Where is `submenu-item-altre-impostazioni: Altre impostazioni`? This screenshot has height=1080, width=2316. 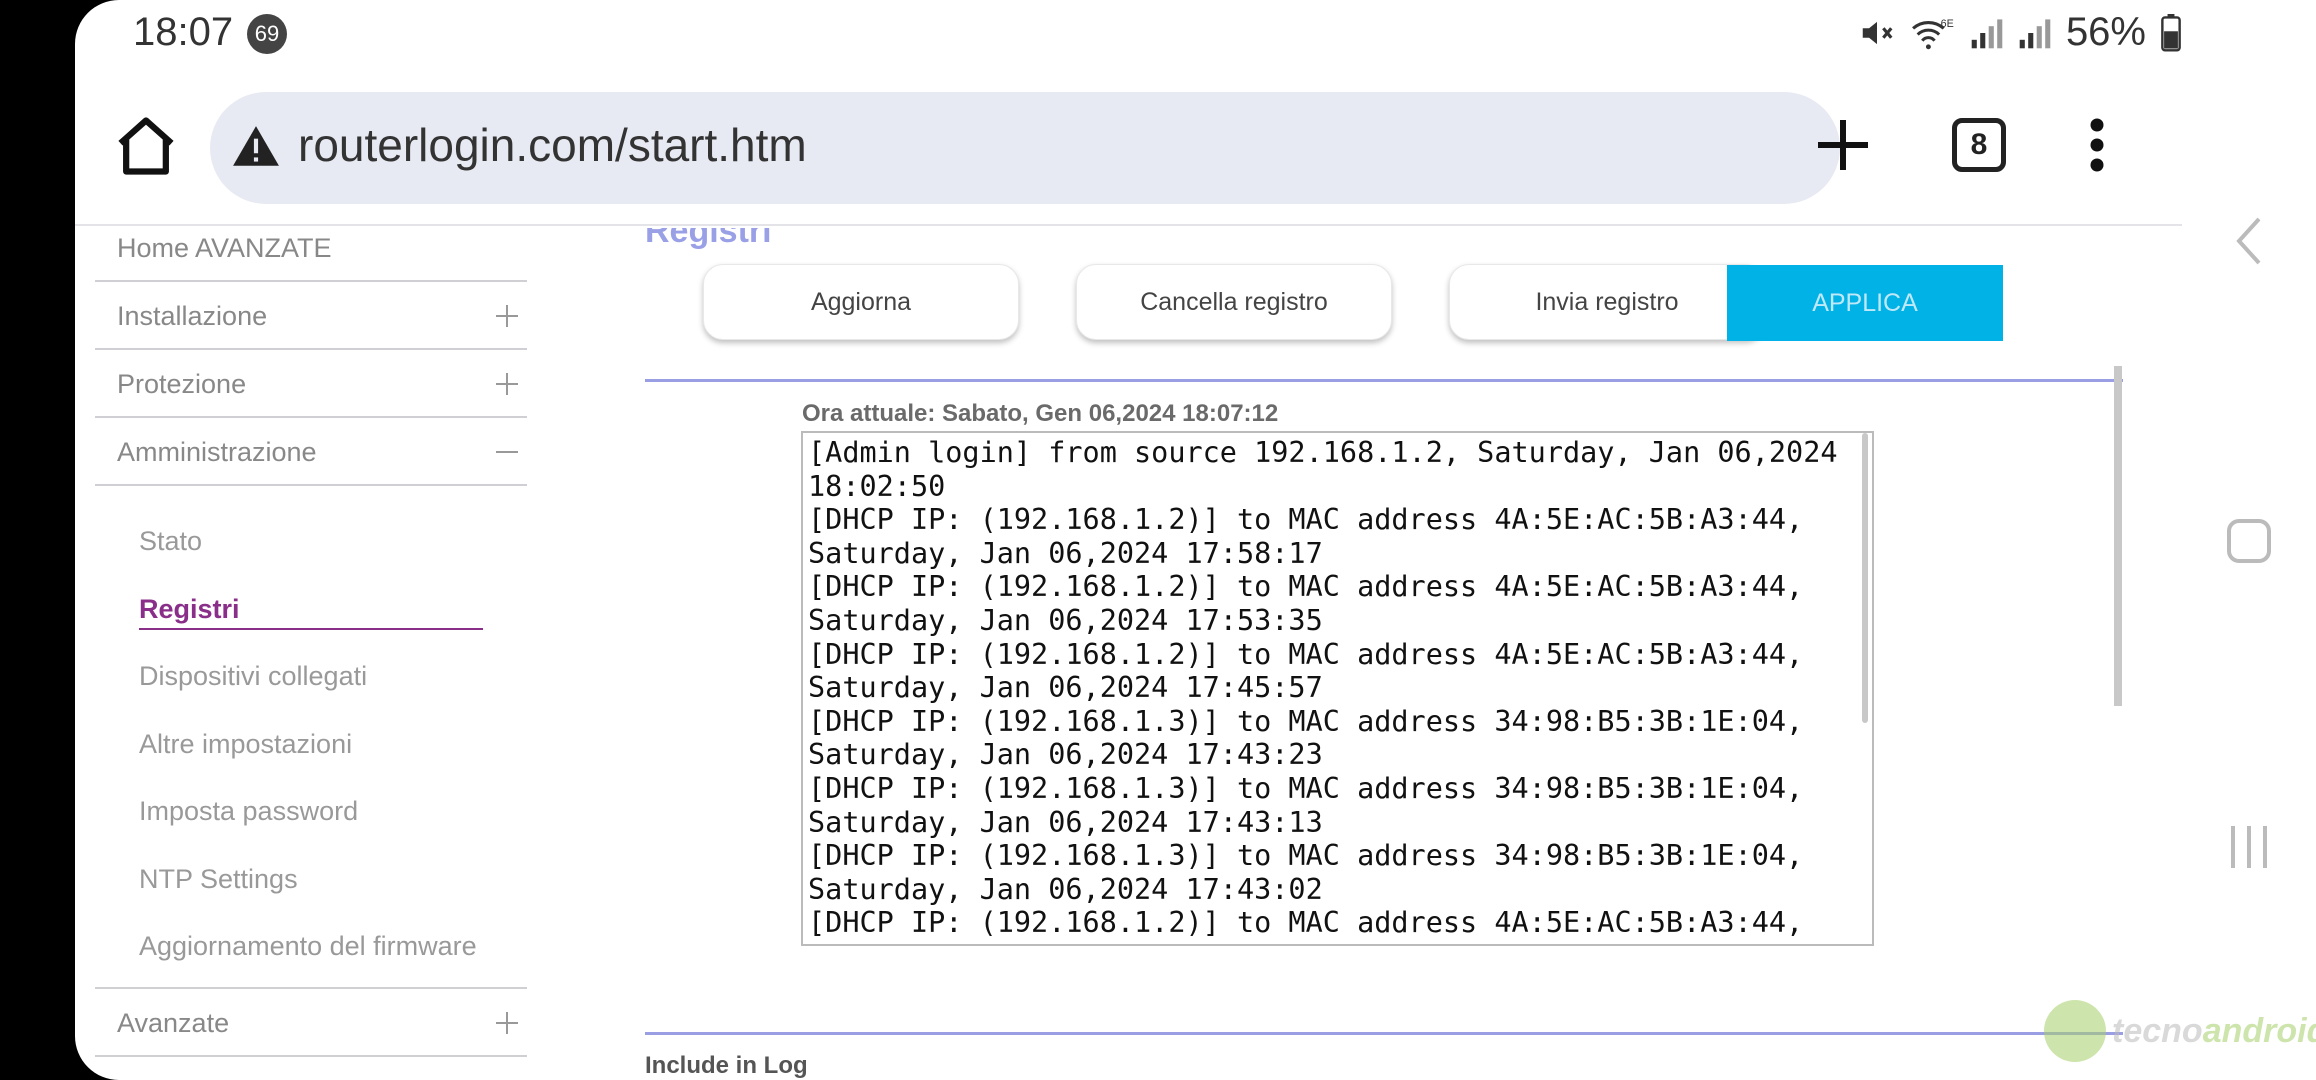
submenu-item-altre-impostazioni: Altre impostazioni is located at coordinates (311, 745).